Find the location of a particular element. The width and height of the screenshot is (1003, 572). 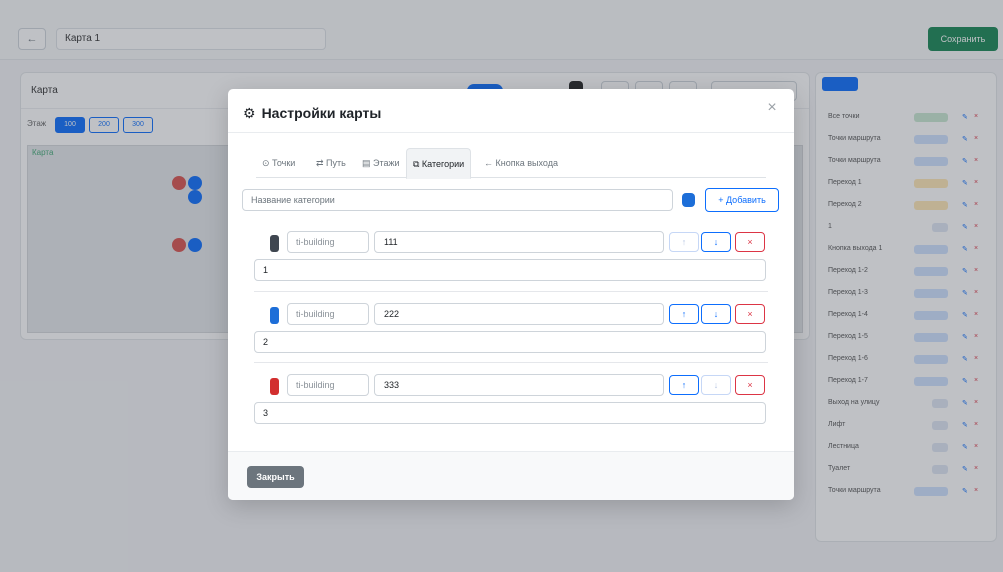

category-description-field: 1 is located at coordinates (510, 270).